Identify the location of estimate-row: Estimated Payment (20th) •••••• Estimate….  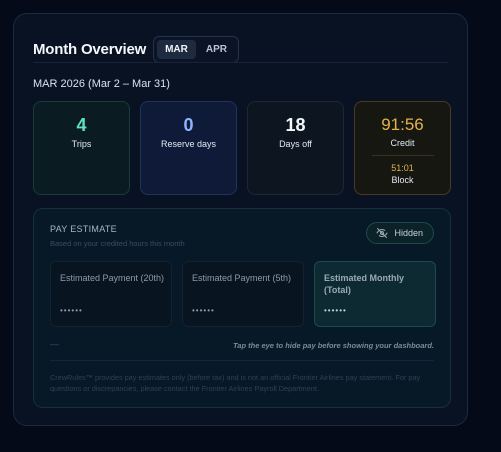
(243, 294).